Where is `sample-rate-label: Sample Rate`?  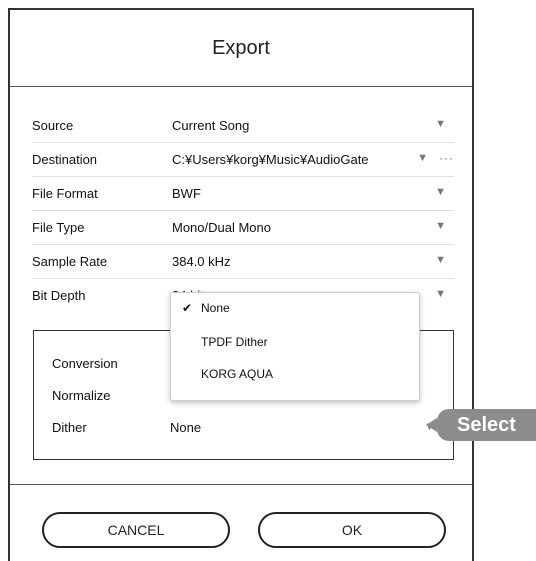
sample-rate-label: Sample Rate is located at coordinates (70, 261).